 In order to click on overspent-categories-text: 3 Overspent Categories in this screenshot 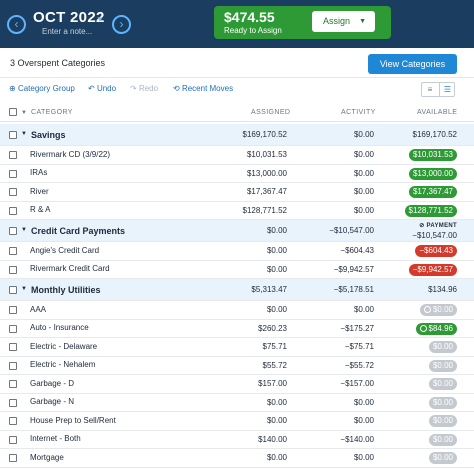, I will do `click(57, 63)`.